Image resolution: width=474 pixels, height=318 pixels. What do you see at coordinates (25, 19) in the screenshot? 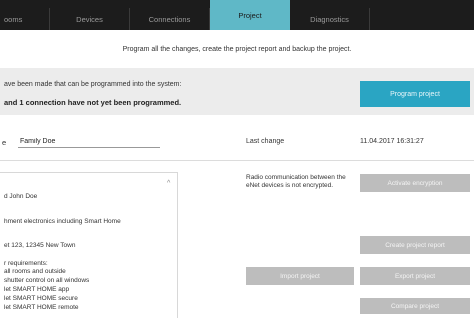
I see `tab-rooms: ooms` at bounding box center [25, 19].